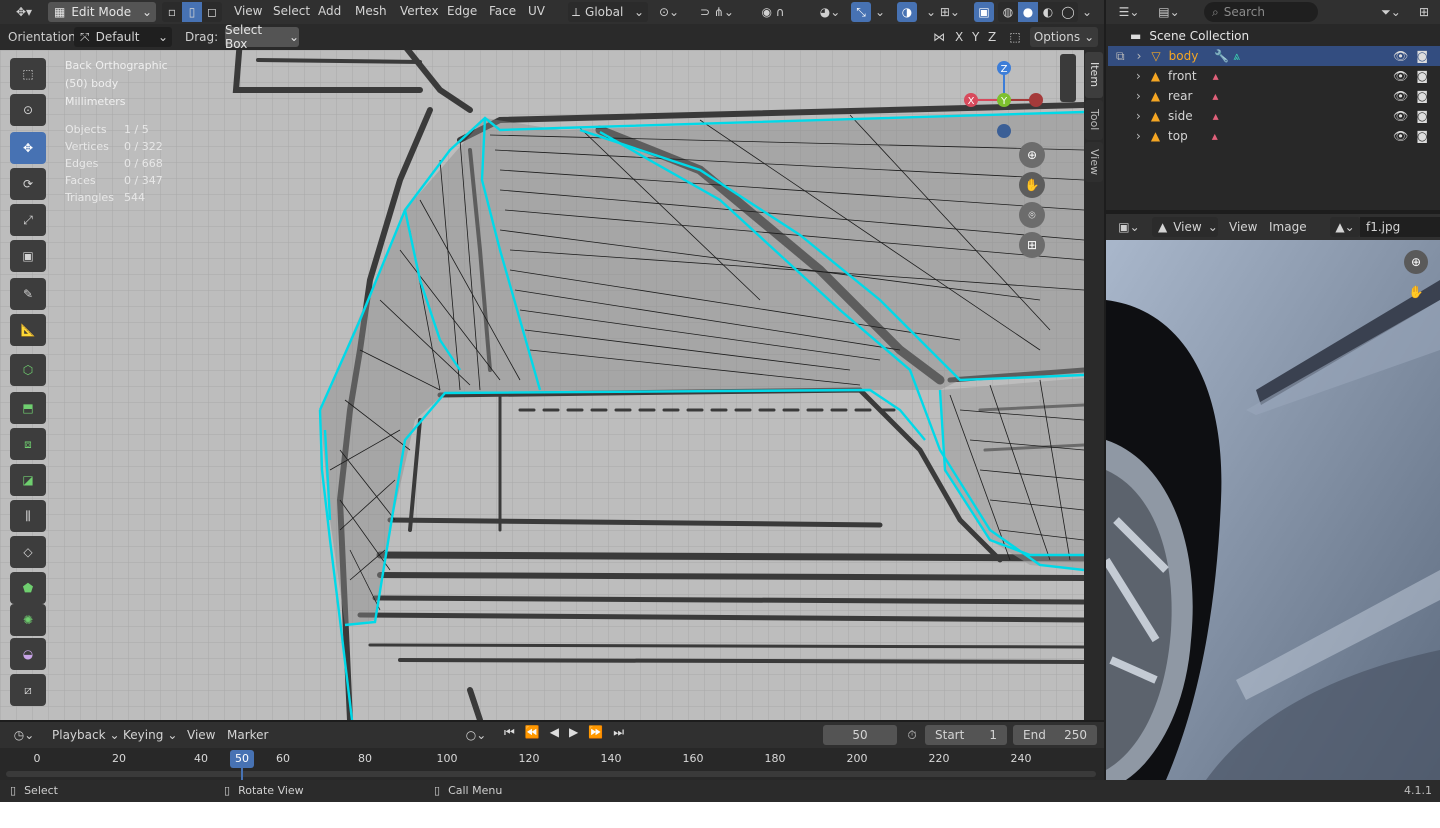 This screenshot has width=1440, height=828. I want to click on navigation-gizmo: Z X Y, so click(1005, 105).